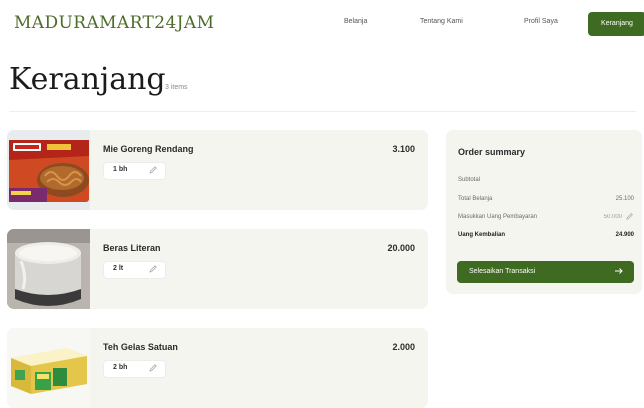 The height and width of the screenshot is (408, 644). Describe the element at coordinates (134, 369) in the screenshot. I see `quantity-field: 2 bh` at that location.